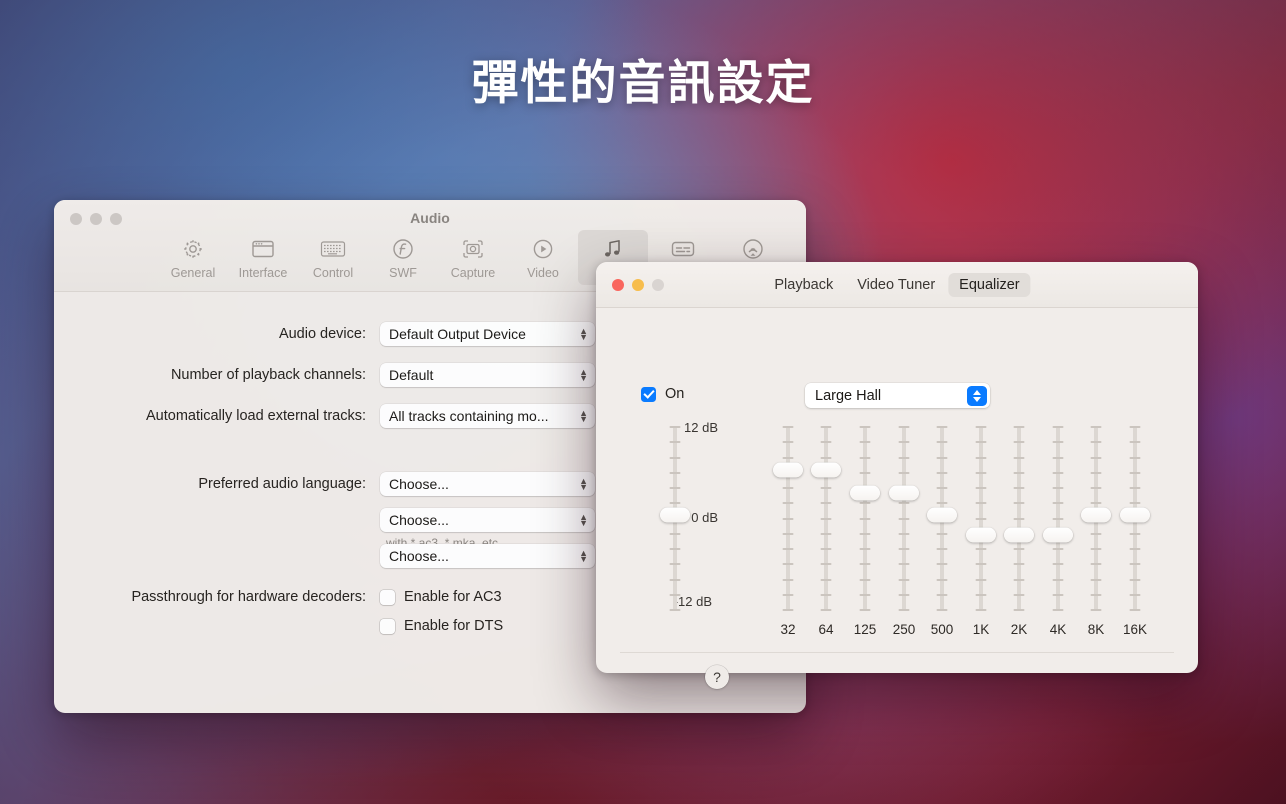 The height and width of the screenshot is (804, 1286). Describe the element at coordinates (487, 520) in the screenshot. I see `language-popup-2: Choose... ▲ ▼` at that location.